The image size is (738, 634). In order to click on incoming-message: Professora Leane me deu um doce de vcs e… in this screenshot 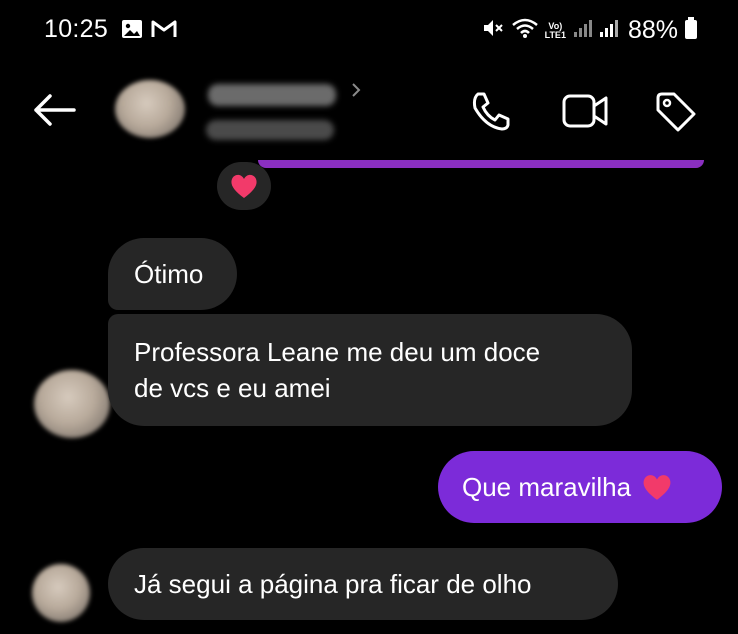, I will do `click(370, 370)`.